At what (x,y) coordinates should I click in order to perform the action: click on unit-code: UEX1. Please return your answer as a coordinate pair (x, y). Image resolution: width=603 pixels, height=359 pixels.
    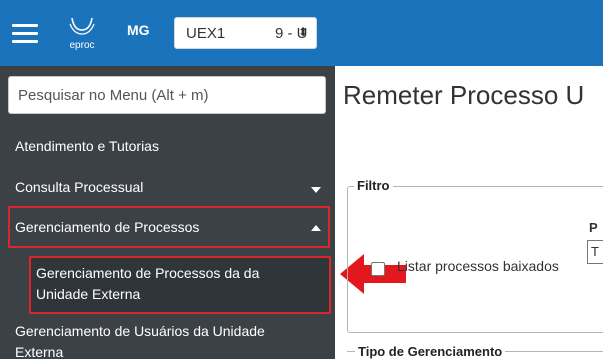
    Looking at the image, I should click on (206, 33).